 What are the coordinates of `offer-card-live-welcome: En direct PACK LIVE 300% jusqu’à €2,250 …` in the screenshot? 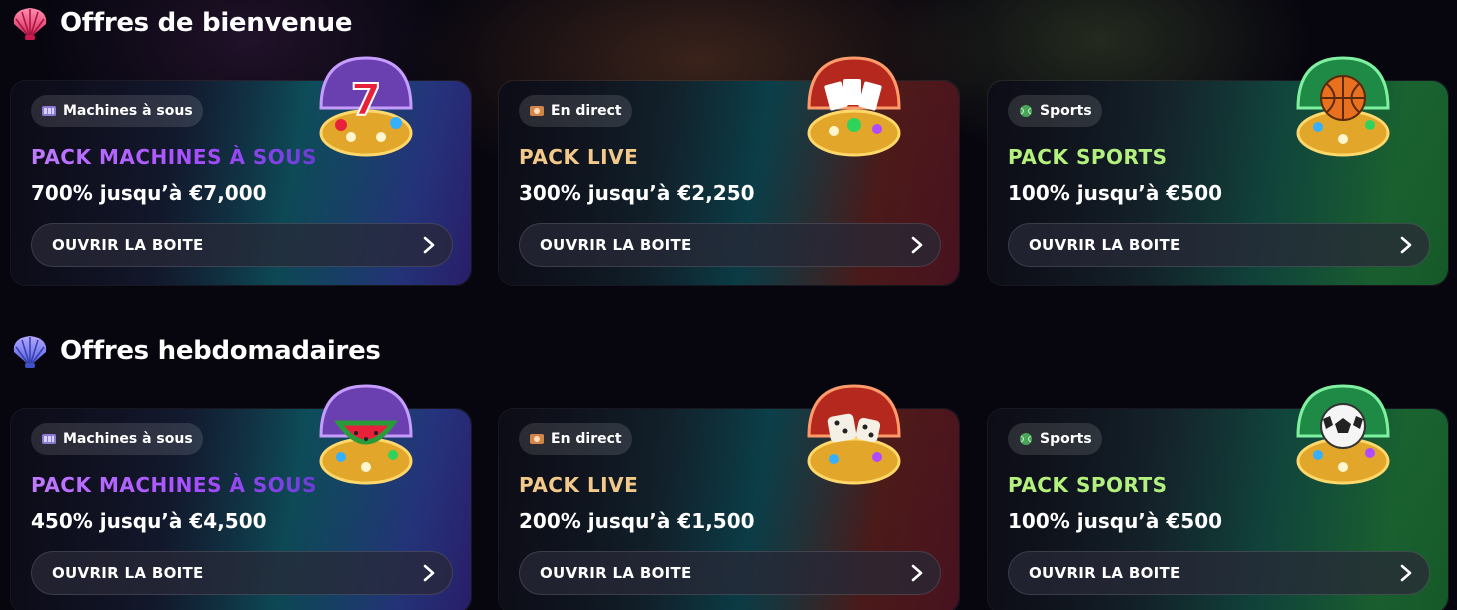 It's located at (729, 171).